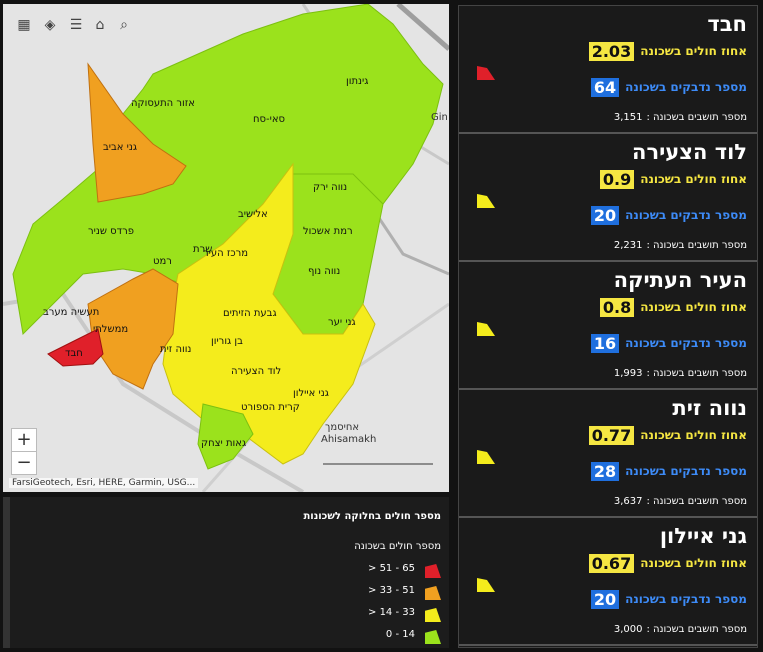  What do you see at coordinates (342, 427) in the screenshot?
I see `place-label: אחיסמך` at bounding box center [342, 427].